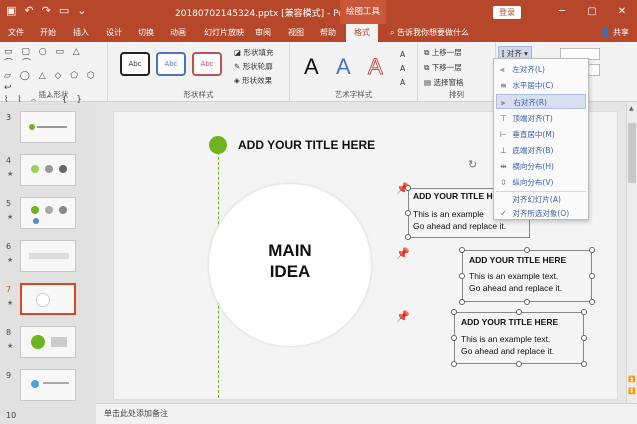 The width and height of the screenshot is (637, 424). What do you see at coordinates (81, 32) in the screenshot?
I see `tab-insert: 插入` at bounding box center [81, 32].